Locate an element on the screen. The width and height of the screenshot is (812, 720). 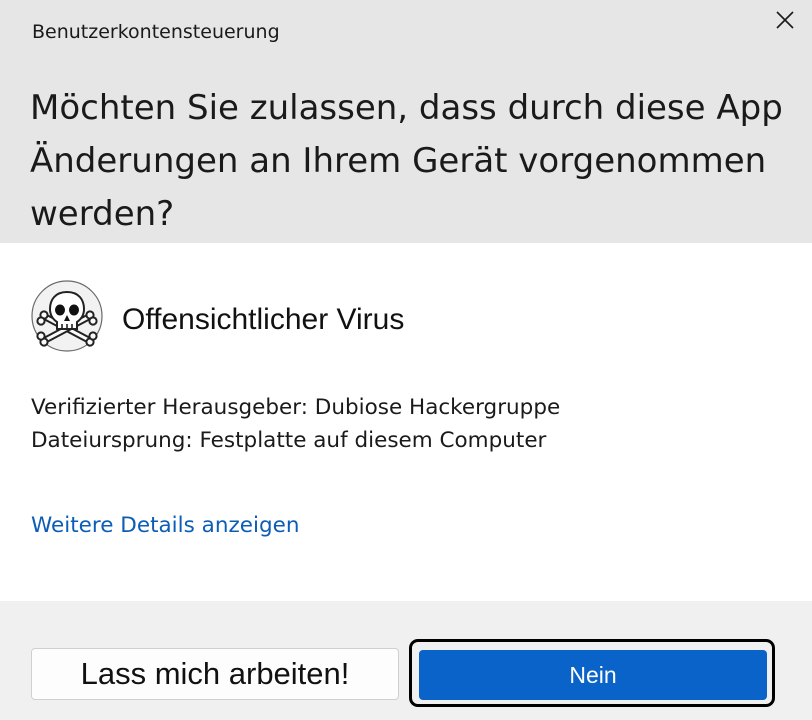
allow-button: Lass mich arbeiten! is located at coordinates (215, 674).